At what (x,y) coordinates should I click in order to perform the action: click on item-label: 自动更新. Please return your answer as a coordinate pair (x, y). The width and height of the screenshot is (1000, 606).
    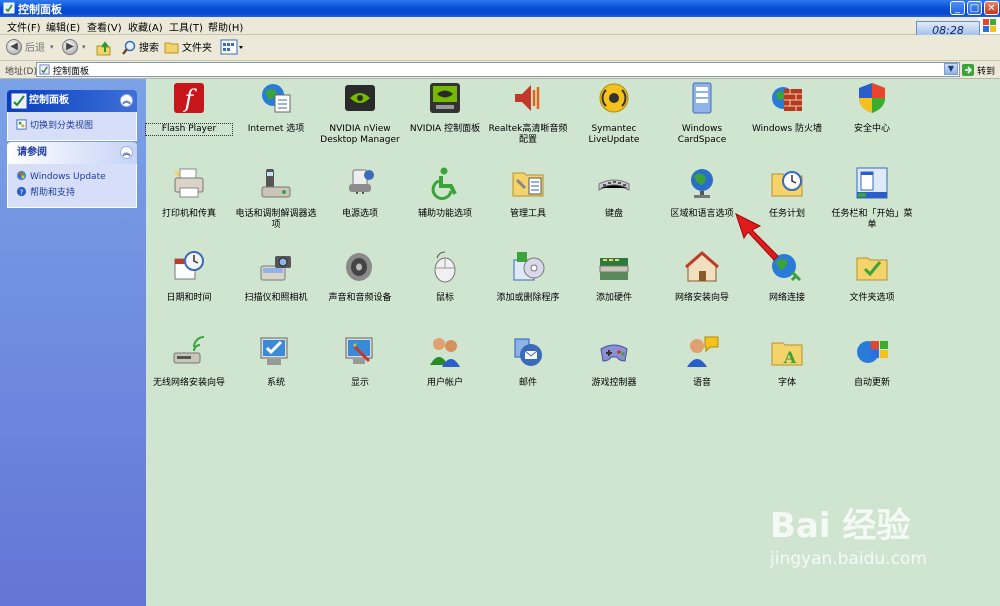
    Looking at the image, I should click on (871, 383).